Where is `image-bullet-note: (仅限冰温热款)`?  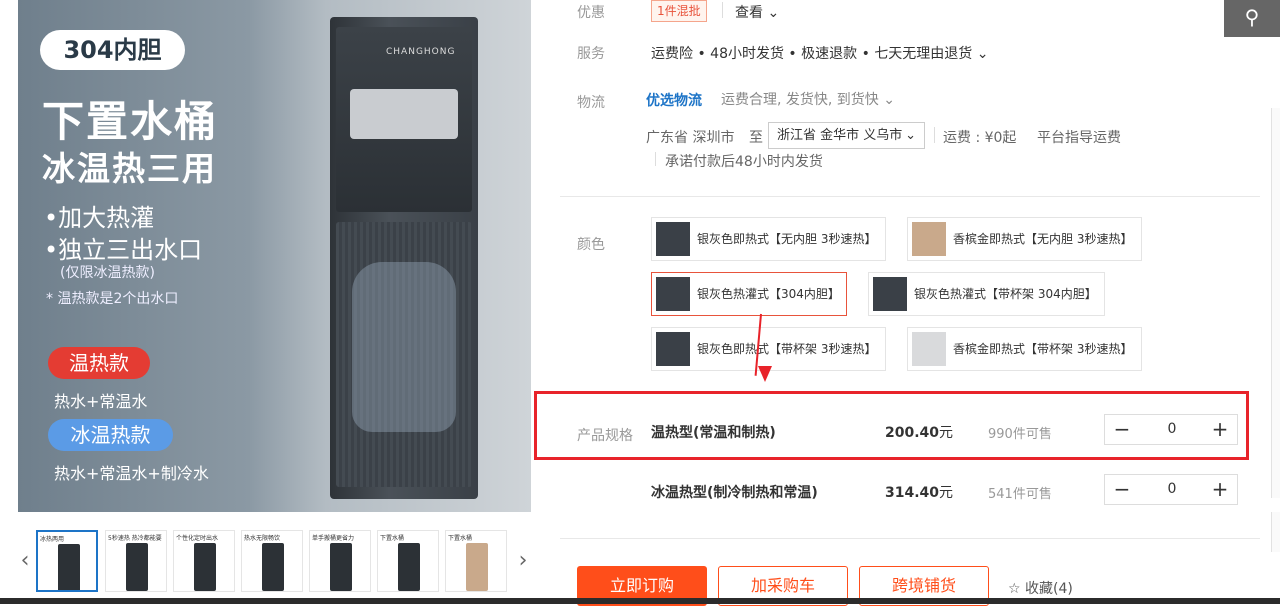 image-bullet-note: (仅限冰温热款) is located at coordinates (107, 273).